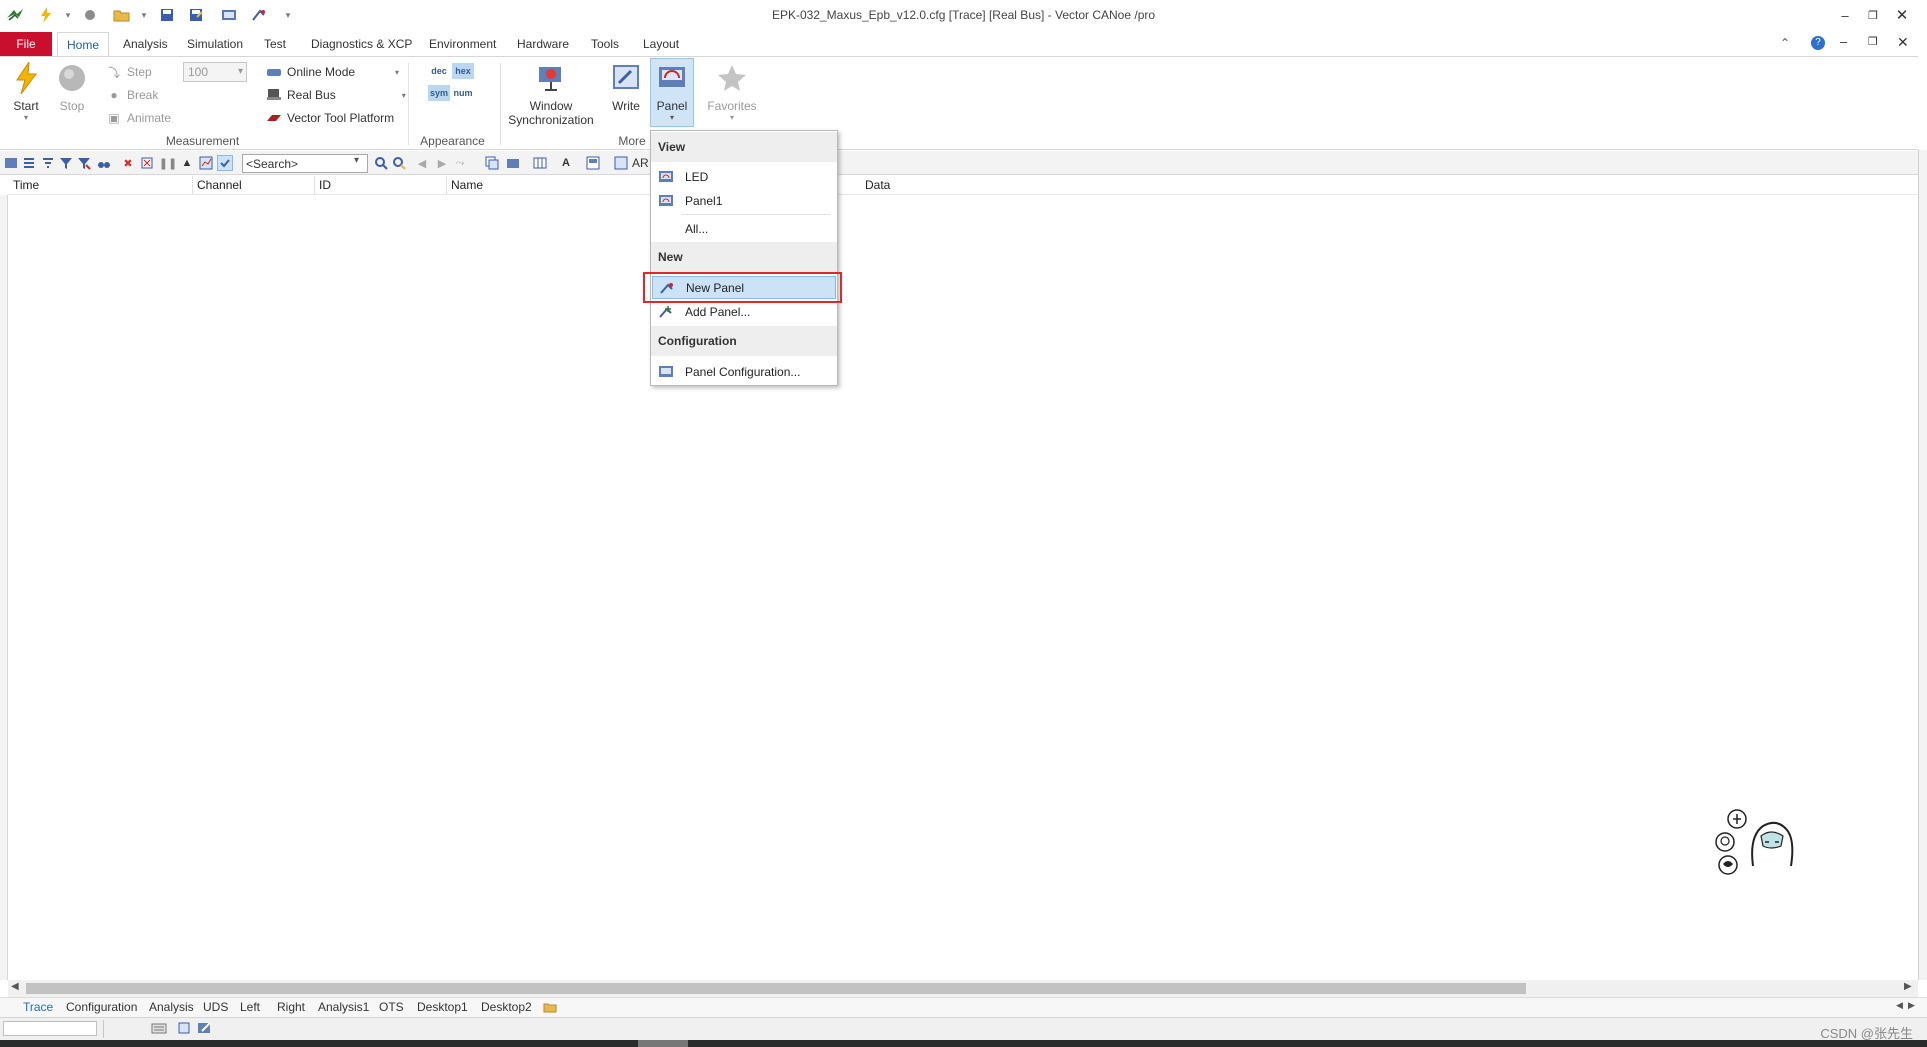 Image resolution: width=1927 pixels, height=1047 pixels. What do you see at coordinates (206, 163) in the screenshot?
I see `chart-icon` at bounding box center [206, 163].